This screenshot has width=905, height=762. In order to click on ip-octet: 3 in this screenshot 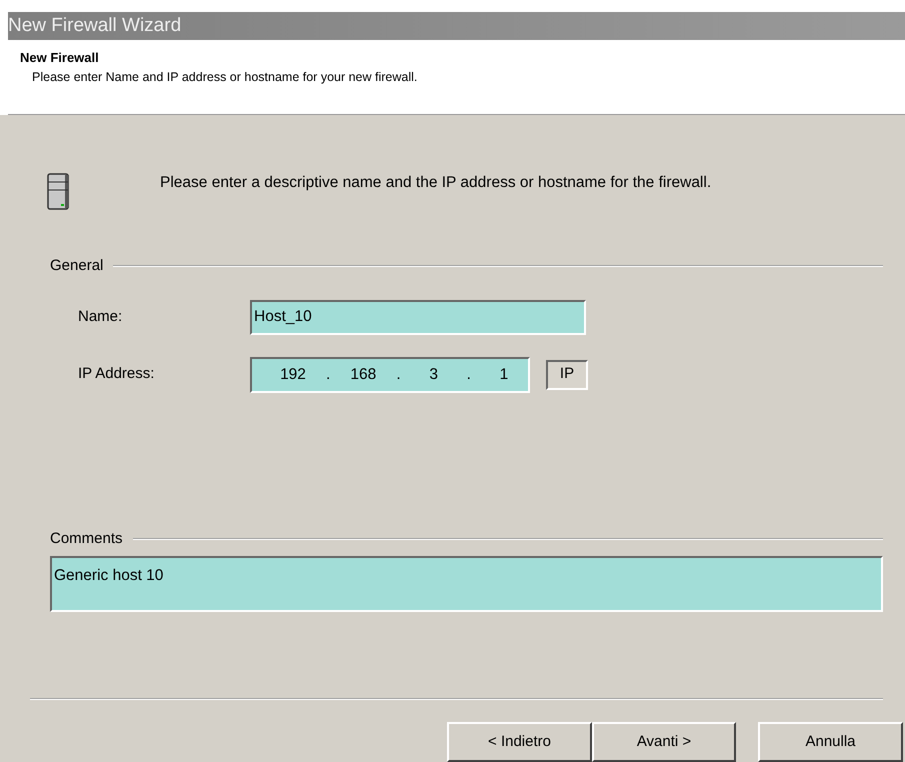, I will do `click(433, 374)`.